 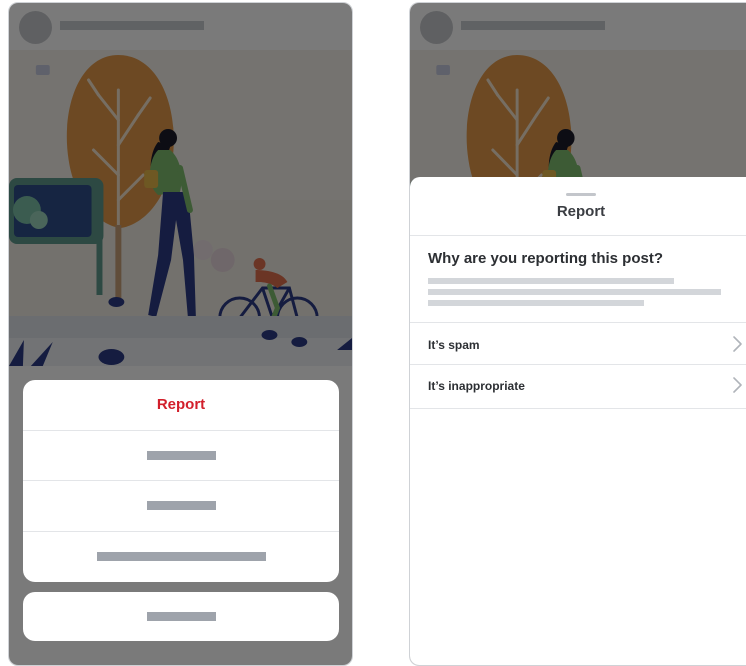 I want to click on reason-label: It’s spam, so click(x=454, y=345).